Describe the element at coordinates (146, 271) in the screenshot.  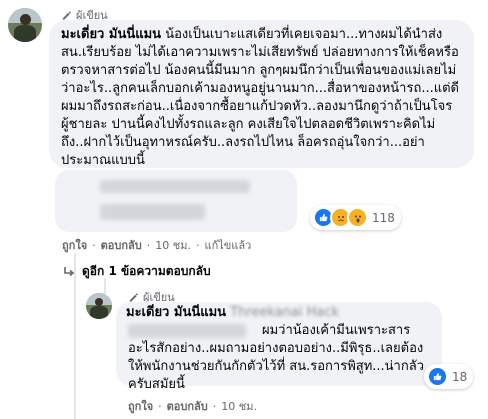
I see `view-more-replies-label: ดูอีก 1 ข้อความตอบกลับ` at that location.